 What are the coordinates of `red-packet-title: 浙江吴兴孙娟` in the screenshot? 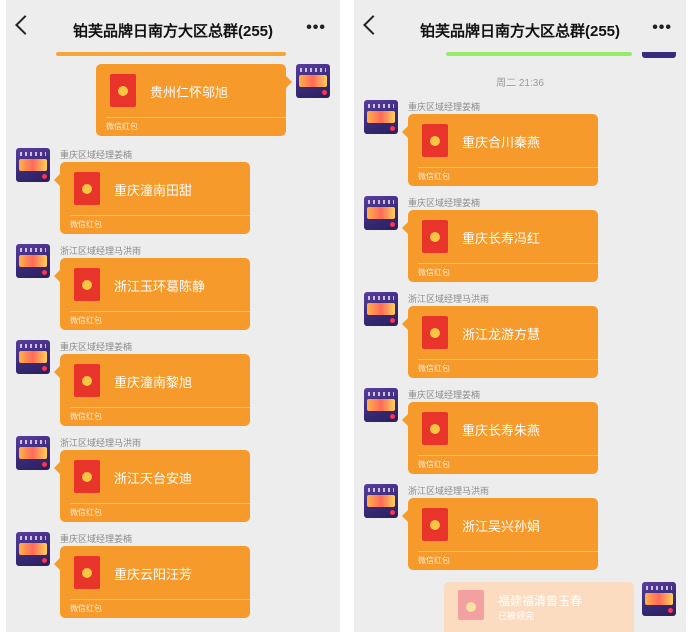 It's located at (501, 526).